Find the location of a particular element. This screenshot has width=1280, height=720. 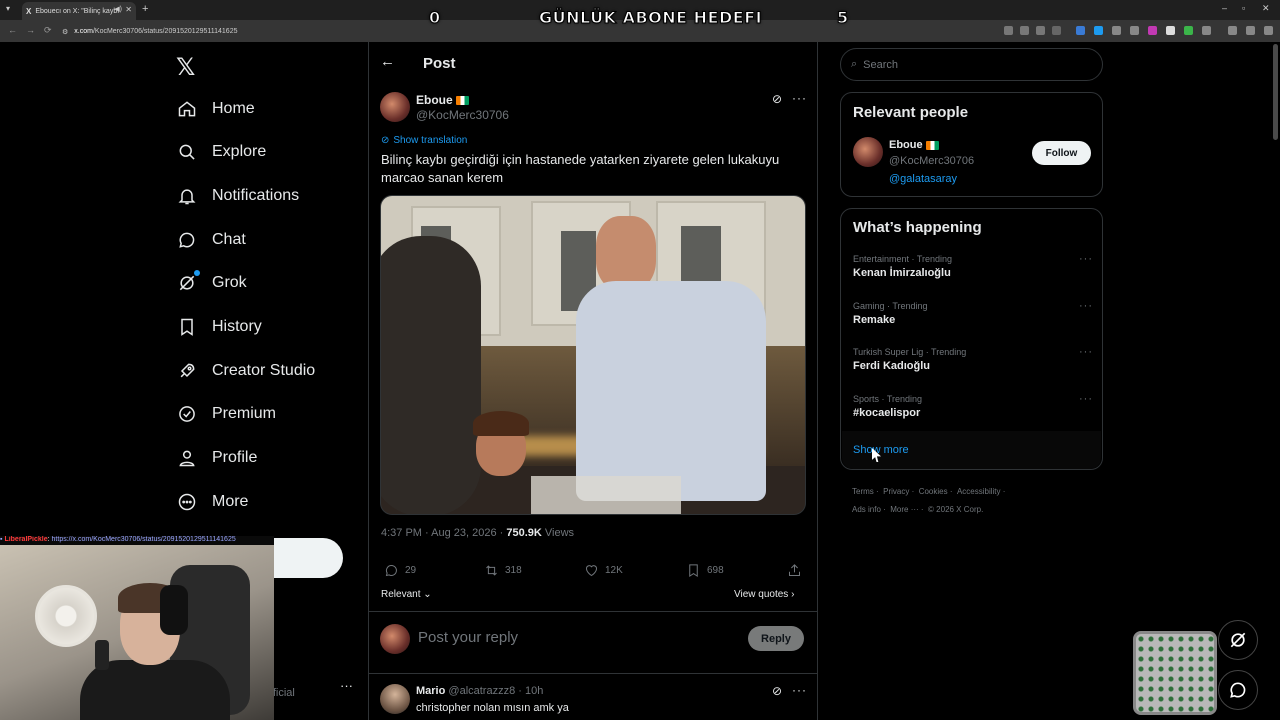

nav-label: History is located at coordinates (237, 326).